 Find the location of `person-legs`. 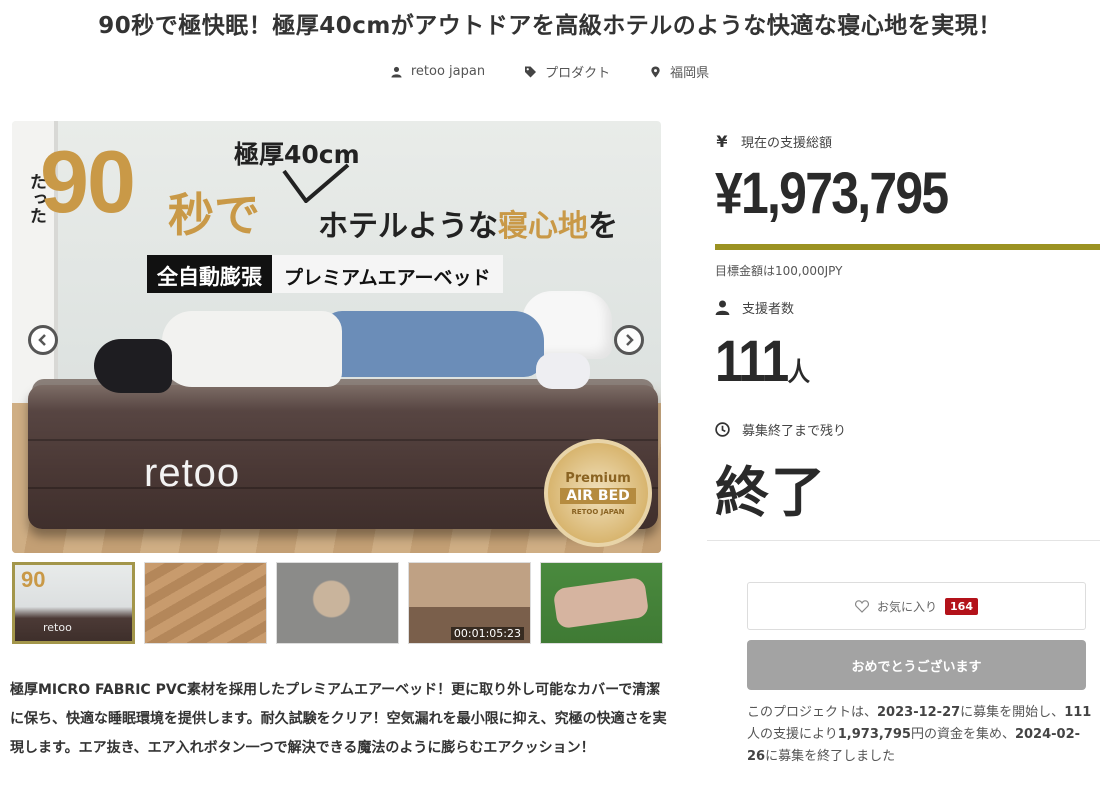

person-legs is located at coordinates (433, 344).